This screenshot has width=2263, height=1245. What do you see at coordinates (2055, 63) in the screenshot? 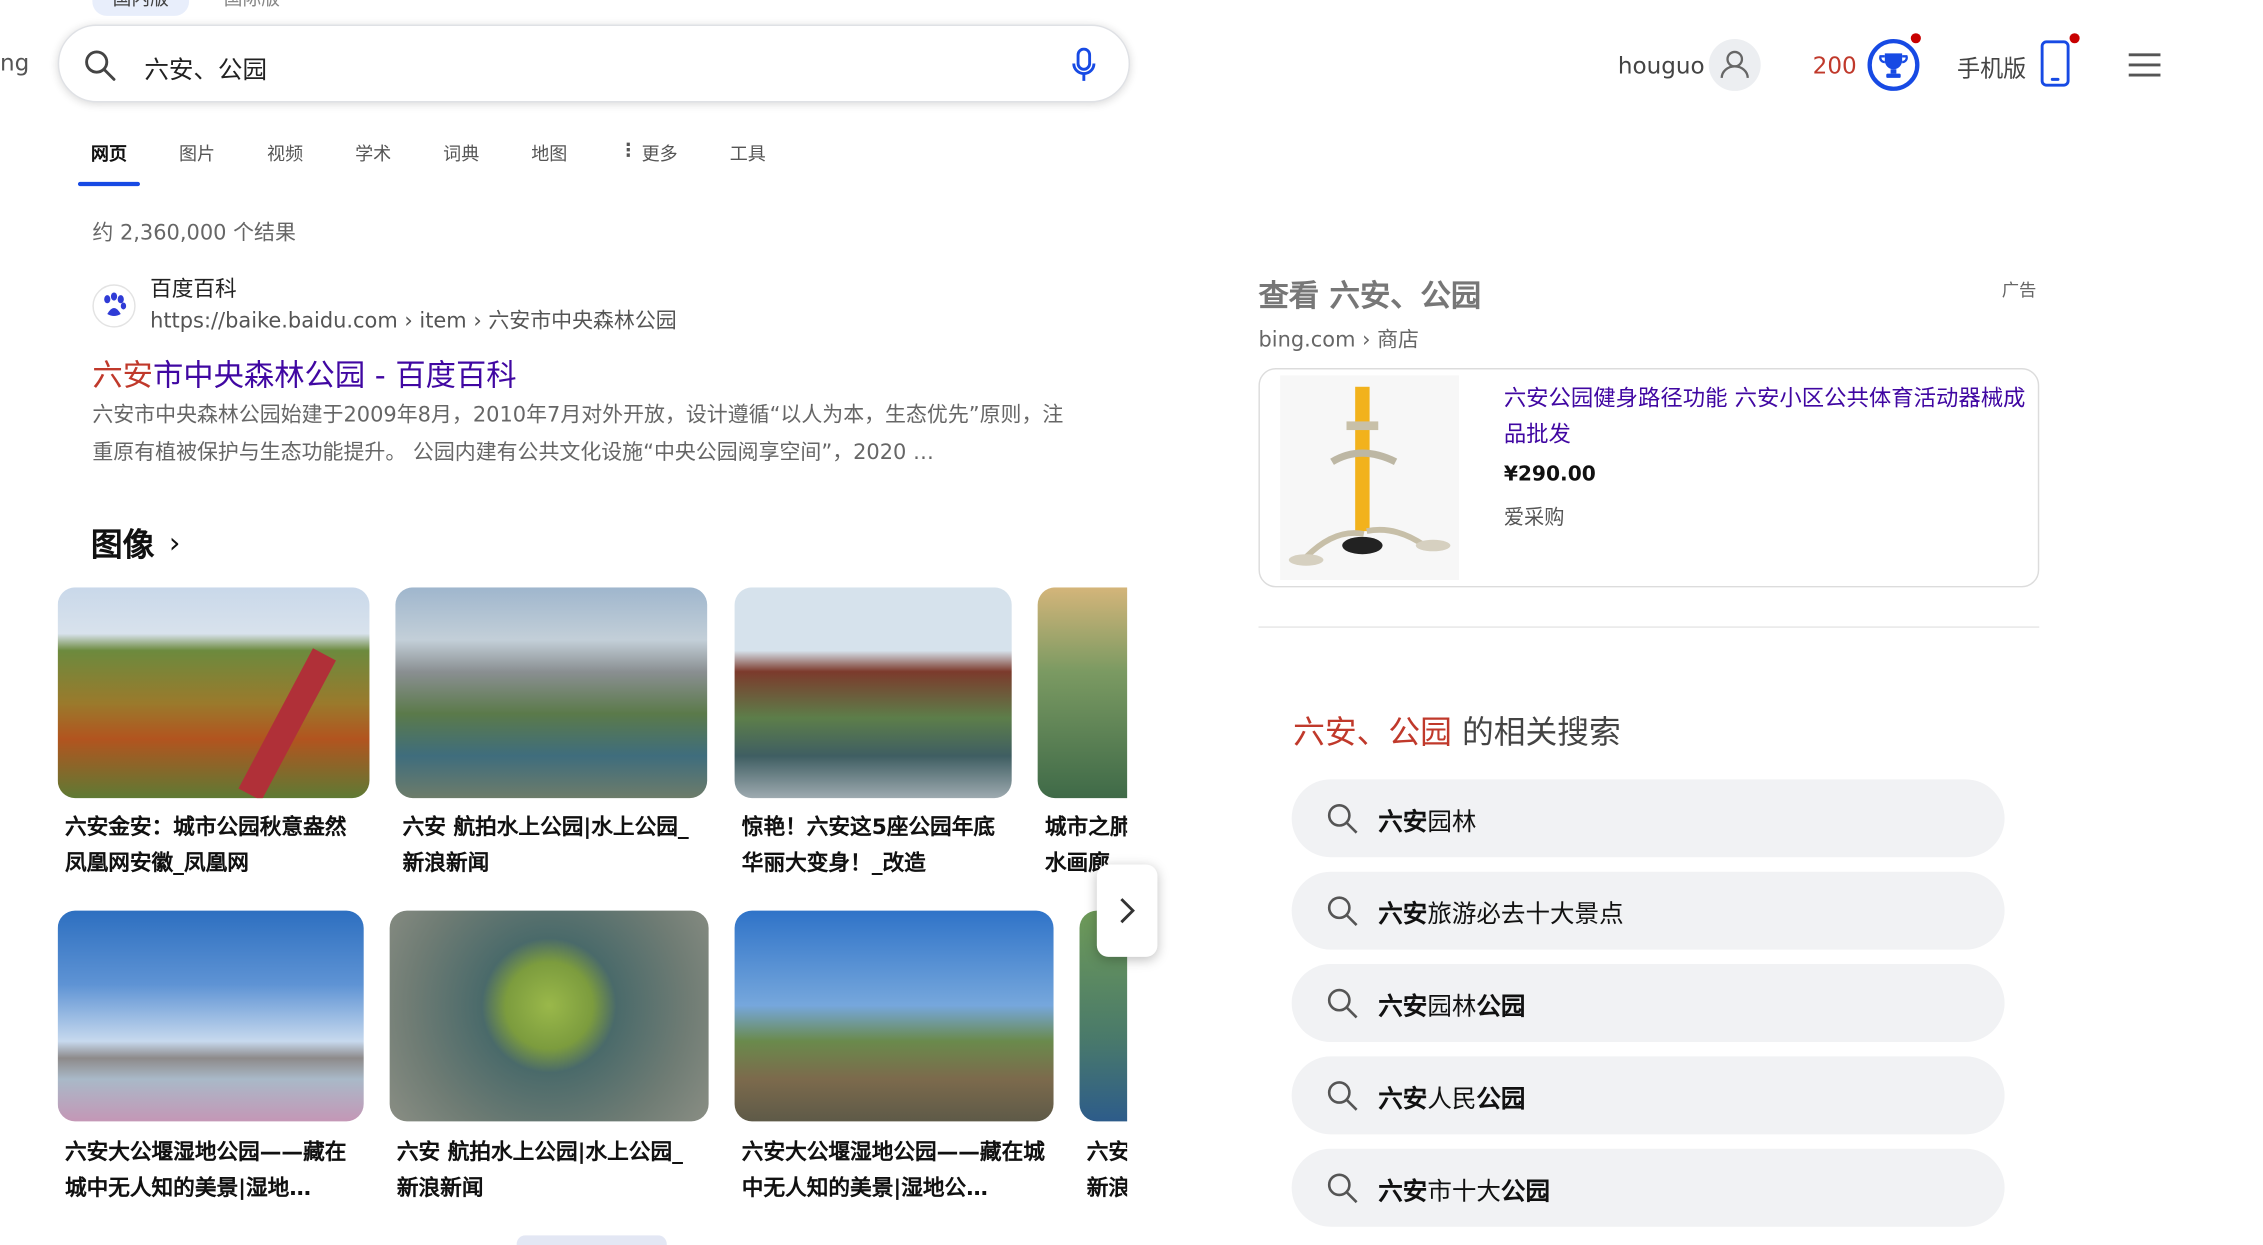
I see `phone-icon` at bounding box center [2055, 63].